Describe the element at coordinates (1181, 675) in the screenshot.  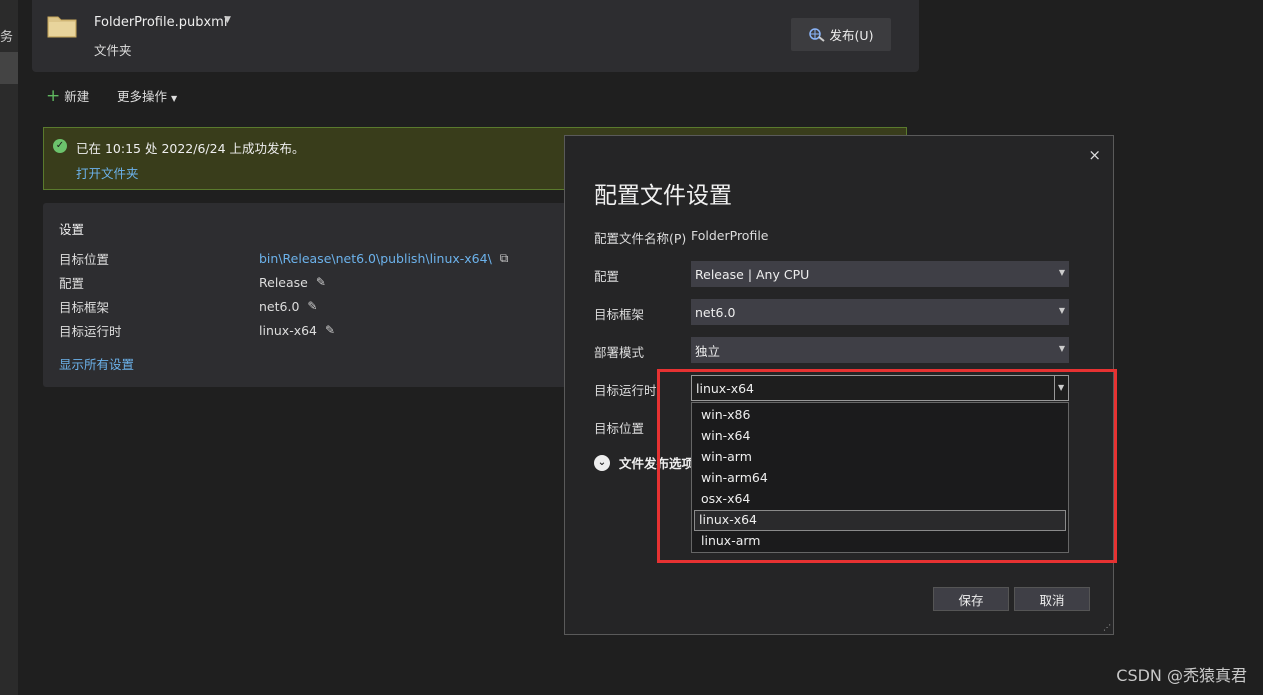
I see `watermark: CSDN @秃猿真君` at that location.